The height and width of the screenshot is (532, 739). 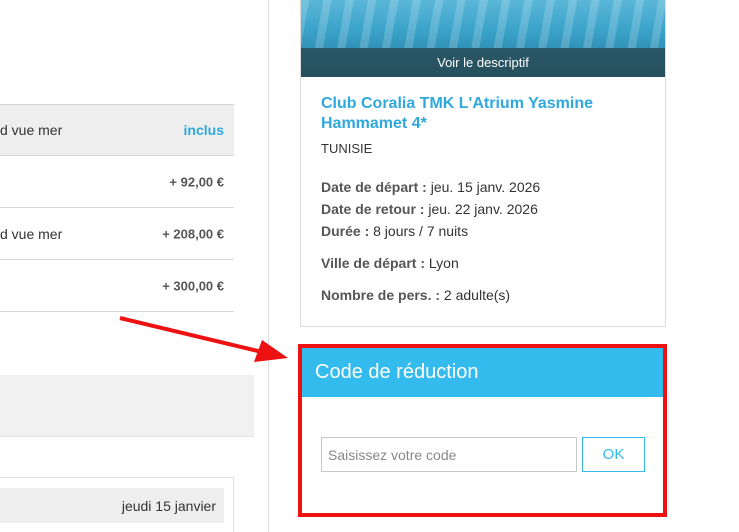 I want to click on section-band, so click(x=127, y=406).